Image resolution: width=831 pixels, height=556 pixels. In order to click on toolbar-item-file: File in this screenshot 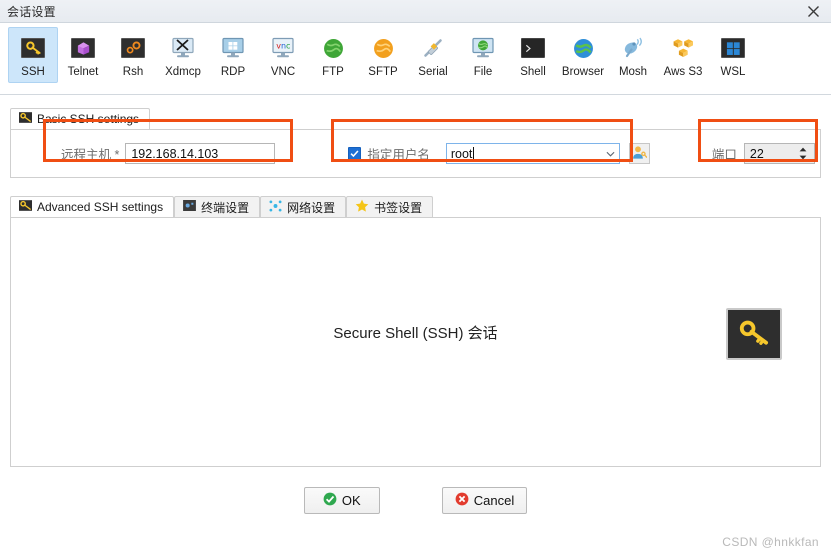, I will do `click(483, 55)`.